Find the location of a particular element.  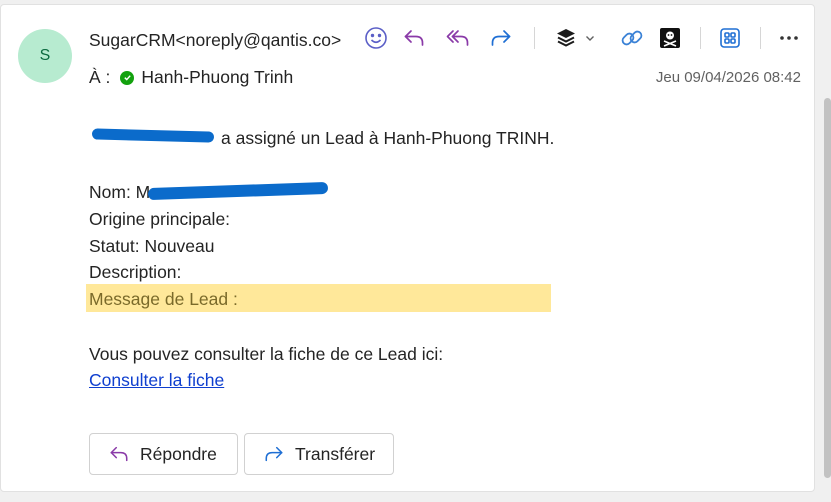

description-line: Description: is located at coordinates (135, 272).